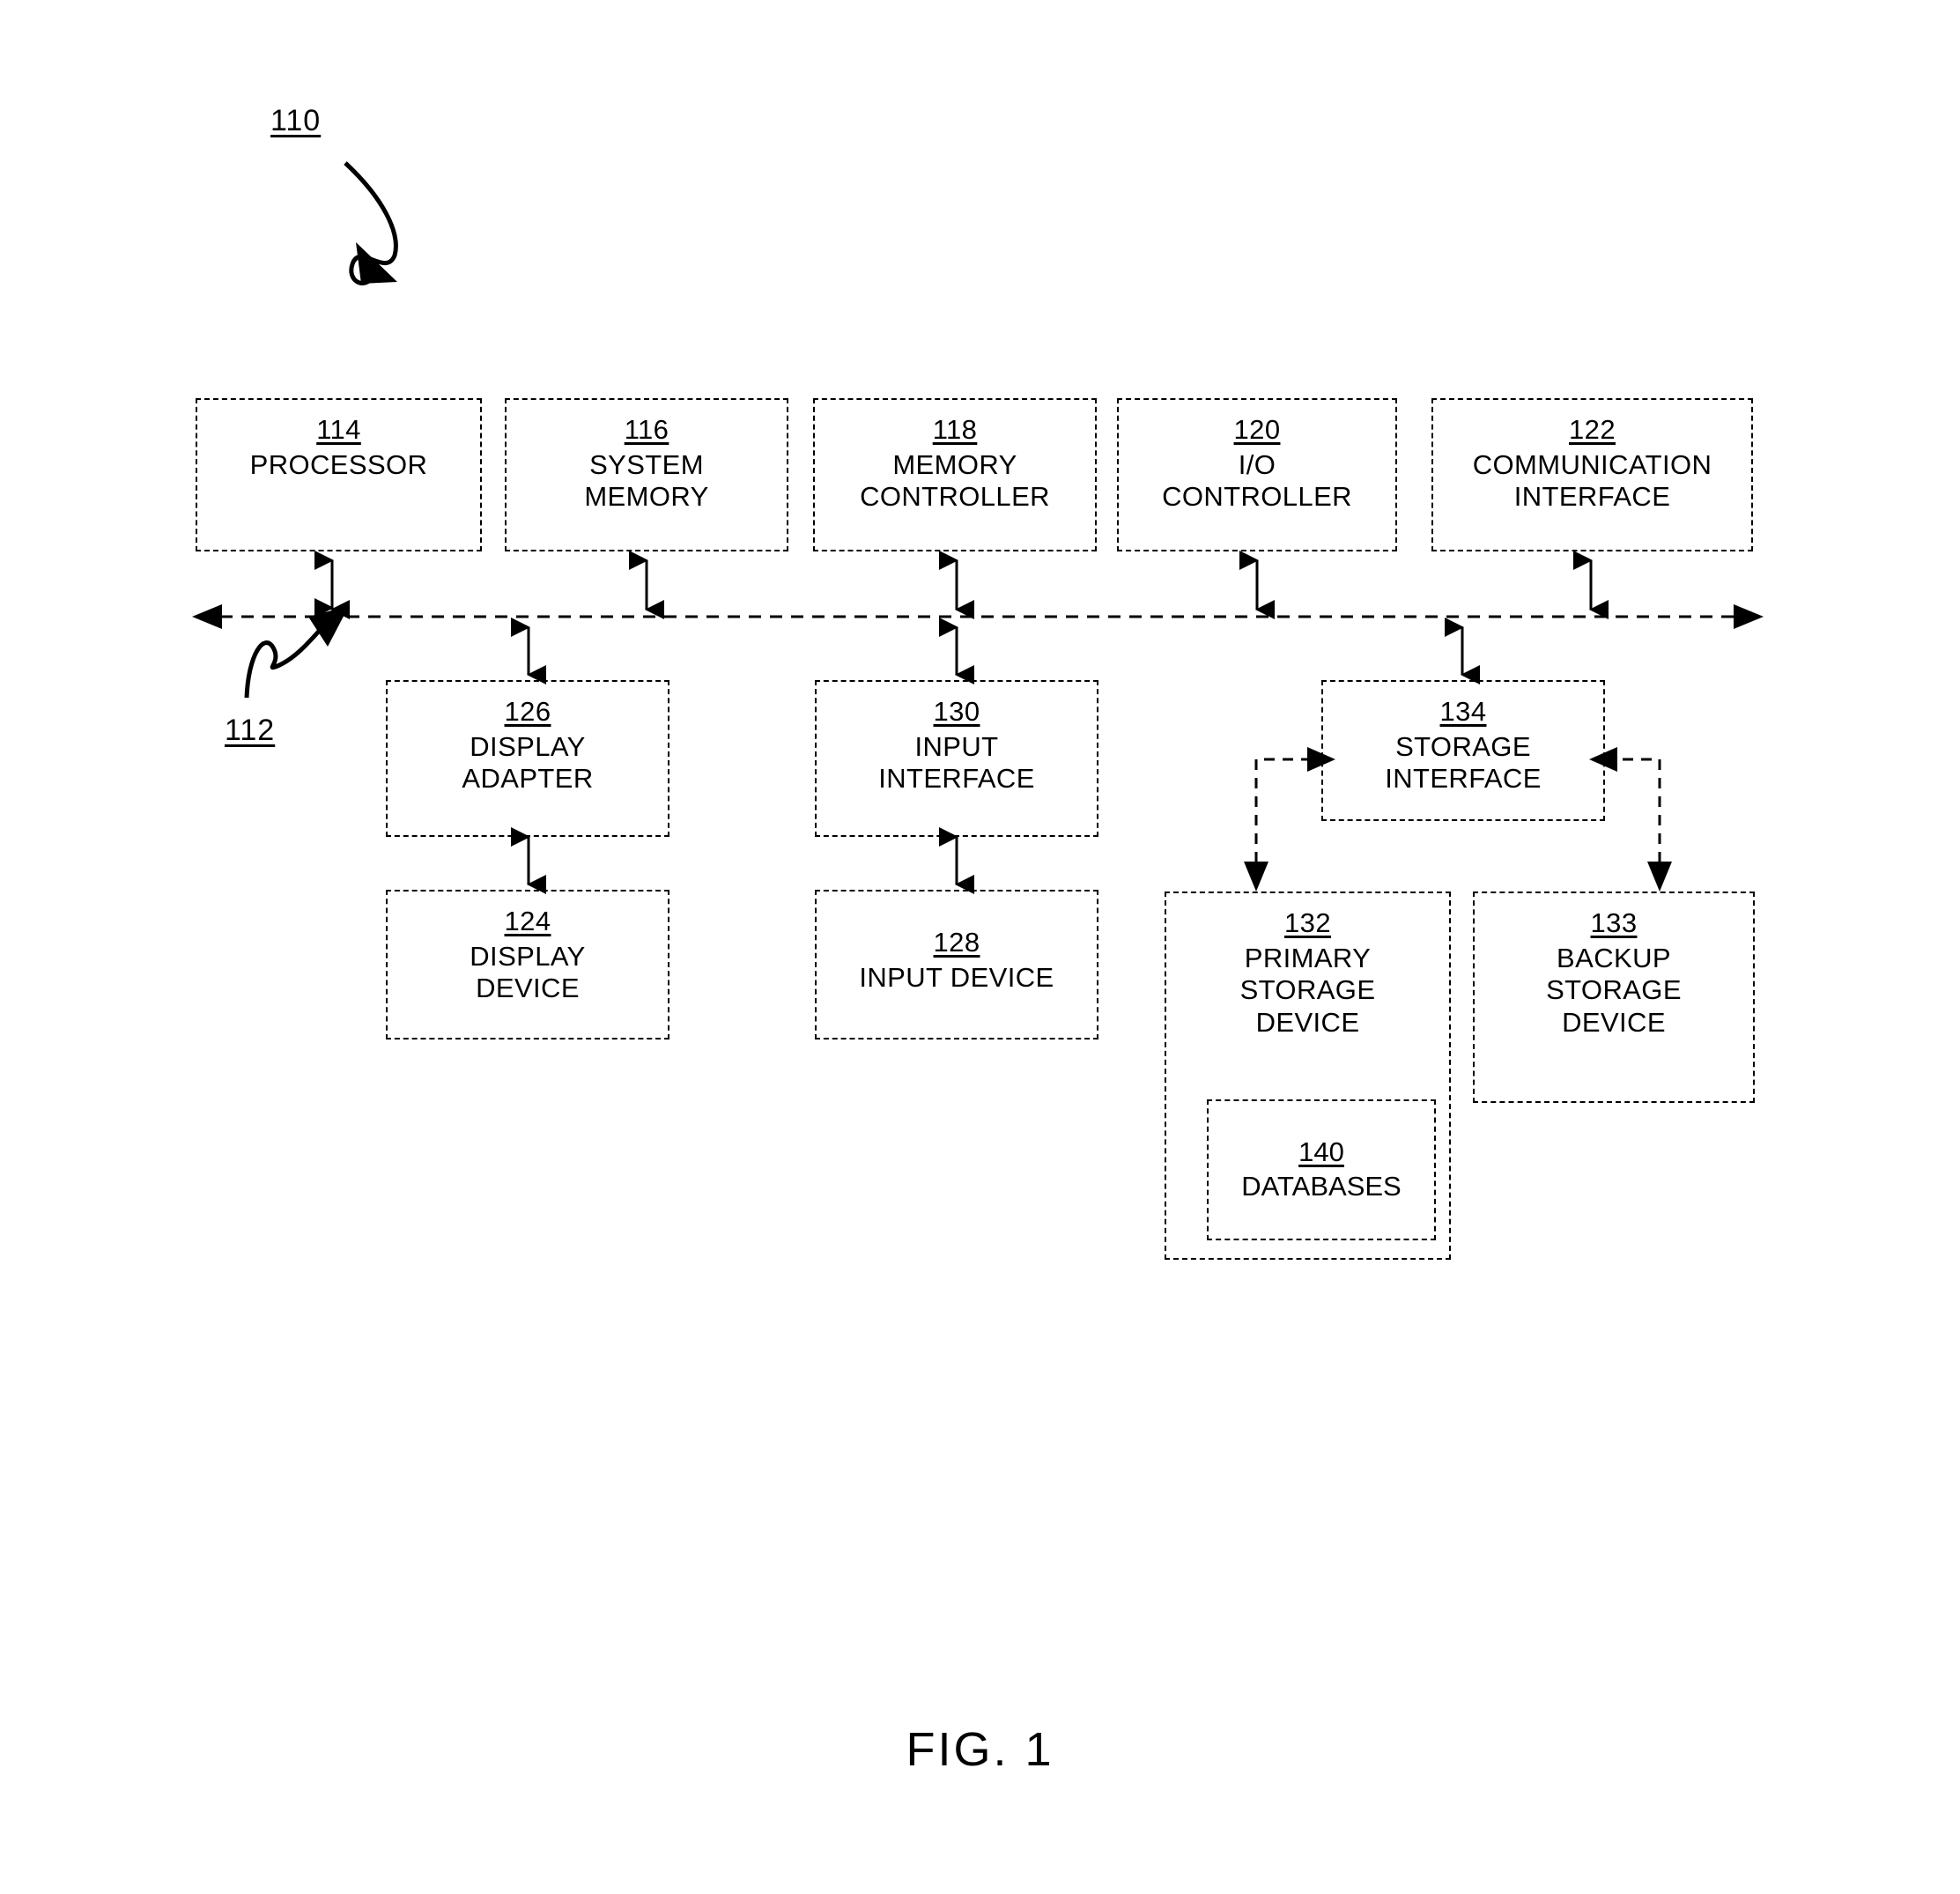 The height and width of the screenshot is (1894, 1960). Describe the element at coordinates (1257, 429) in the screenshot. I see `node-io-controller-ref: 120` at that location.